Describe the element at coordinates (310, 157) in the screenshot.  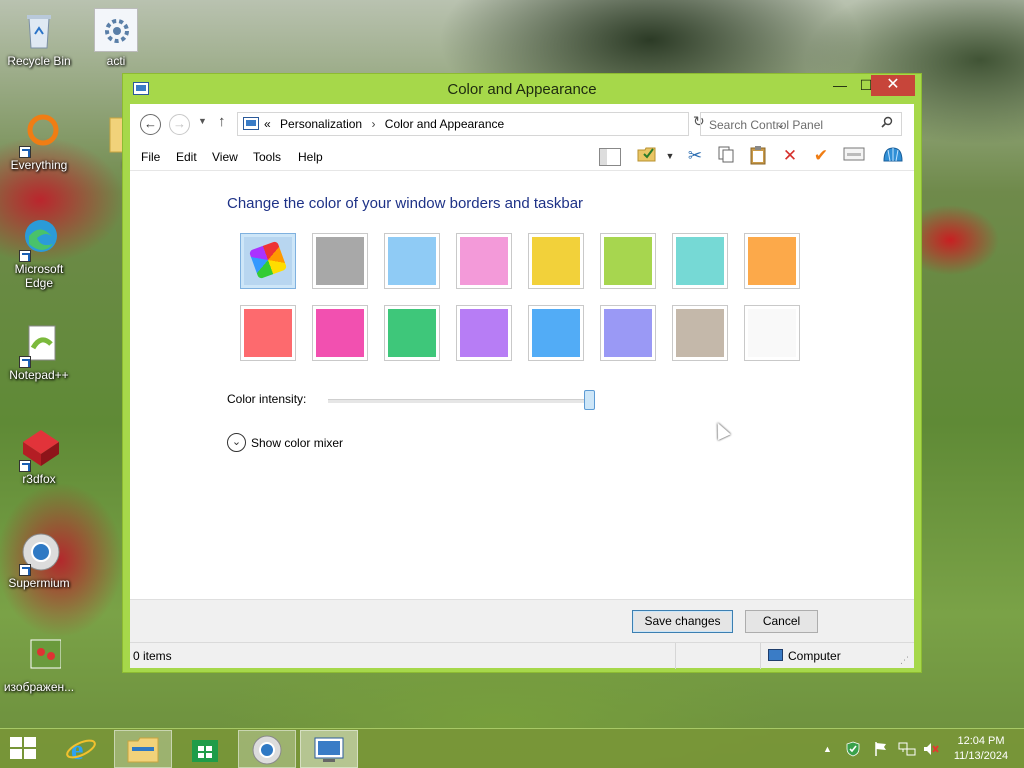
I see `menu-help: Help` at that location.